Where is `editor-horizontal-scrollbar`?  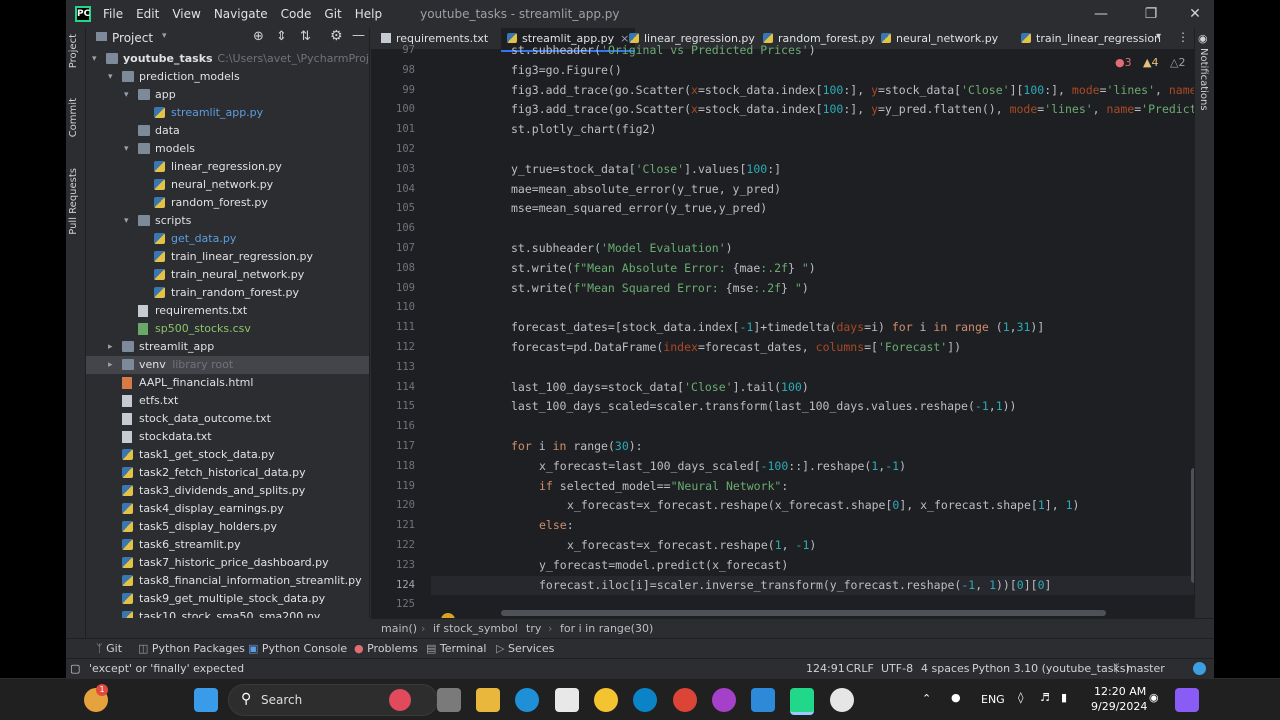
editor-horizontal-scrollbar is located at coordinates (803, 613).